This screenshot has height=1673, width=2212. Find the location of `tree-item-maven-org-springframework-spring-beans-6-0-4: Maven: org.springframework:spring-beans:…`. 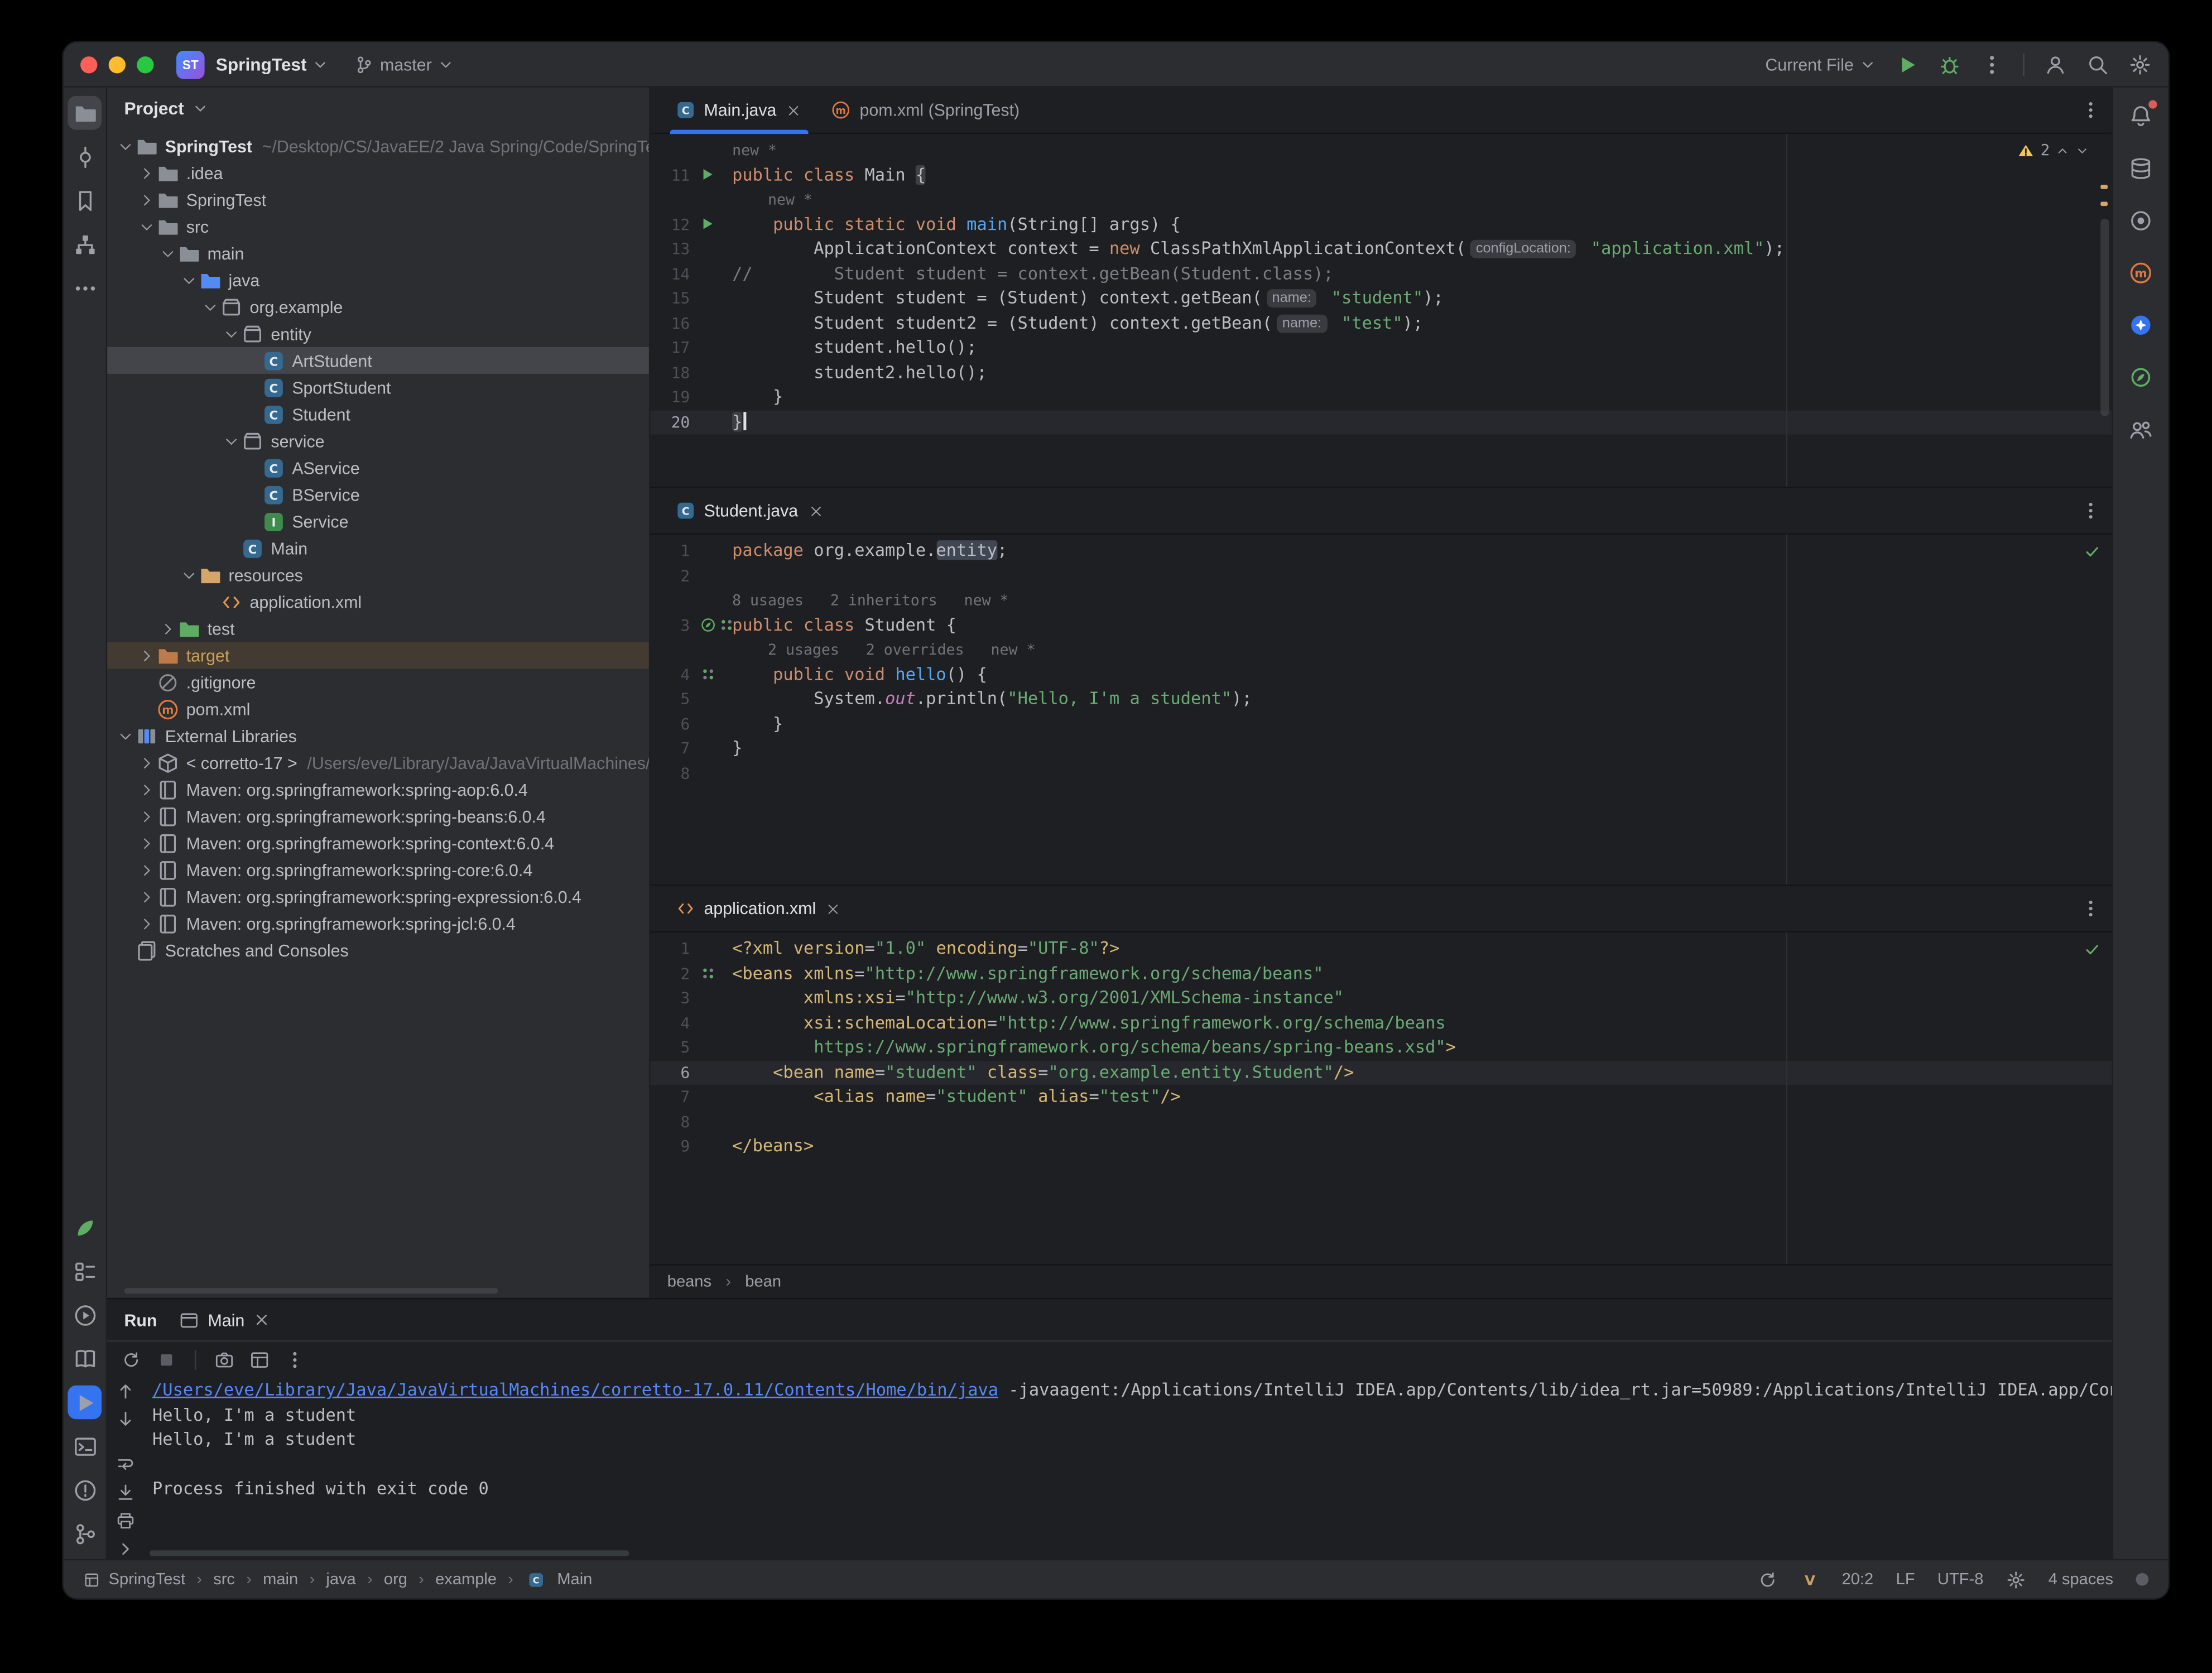

tree-item-maven-org-springframework-spring-beans-6-0-4: Maven: org.springframework:spring-beans:… is located at coordinates (378, 815).